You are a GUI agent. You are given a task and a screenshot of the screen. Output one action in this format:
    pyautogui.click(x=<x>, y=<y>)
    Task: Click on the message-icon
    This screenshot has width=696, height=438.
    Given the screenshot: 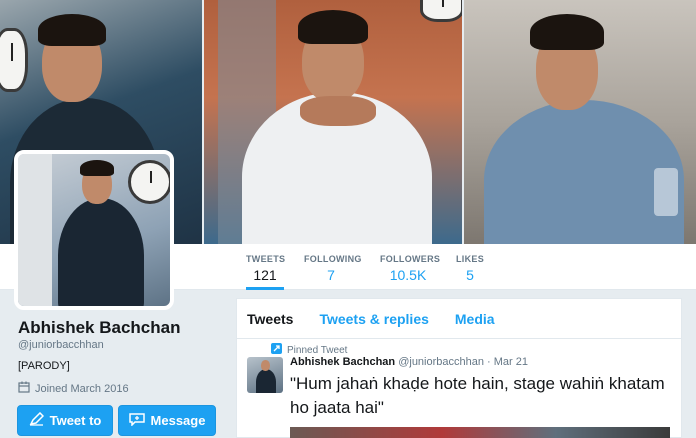 What is the action you would take?
    pyautogui.click(x=136, y=420)
    